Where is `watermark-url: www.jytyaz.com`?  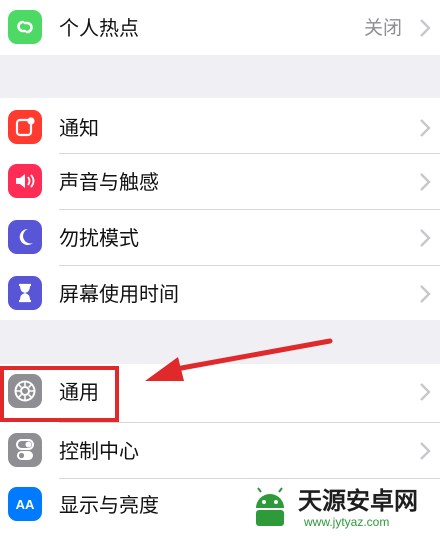 watermark-url: www.jytyaz.com is located at coordinates (347, 522).